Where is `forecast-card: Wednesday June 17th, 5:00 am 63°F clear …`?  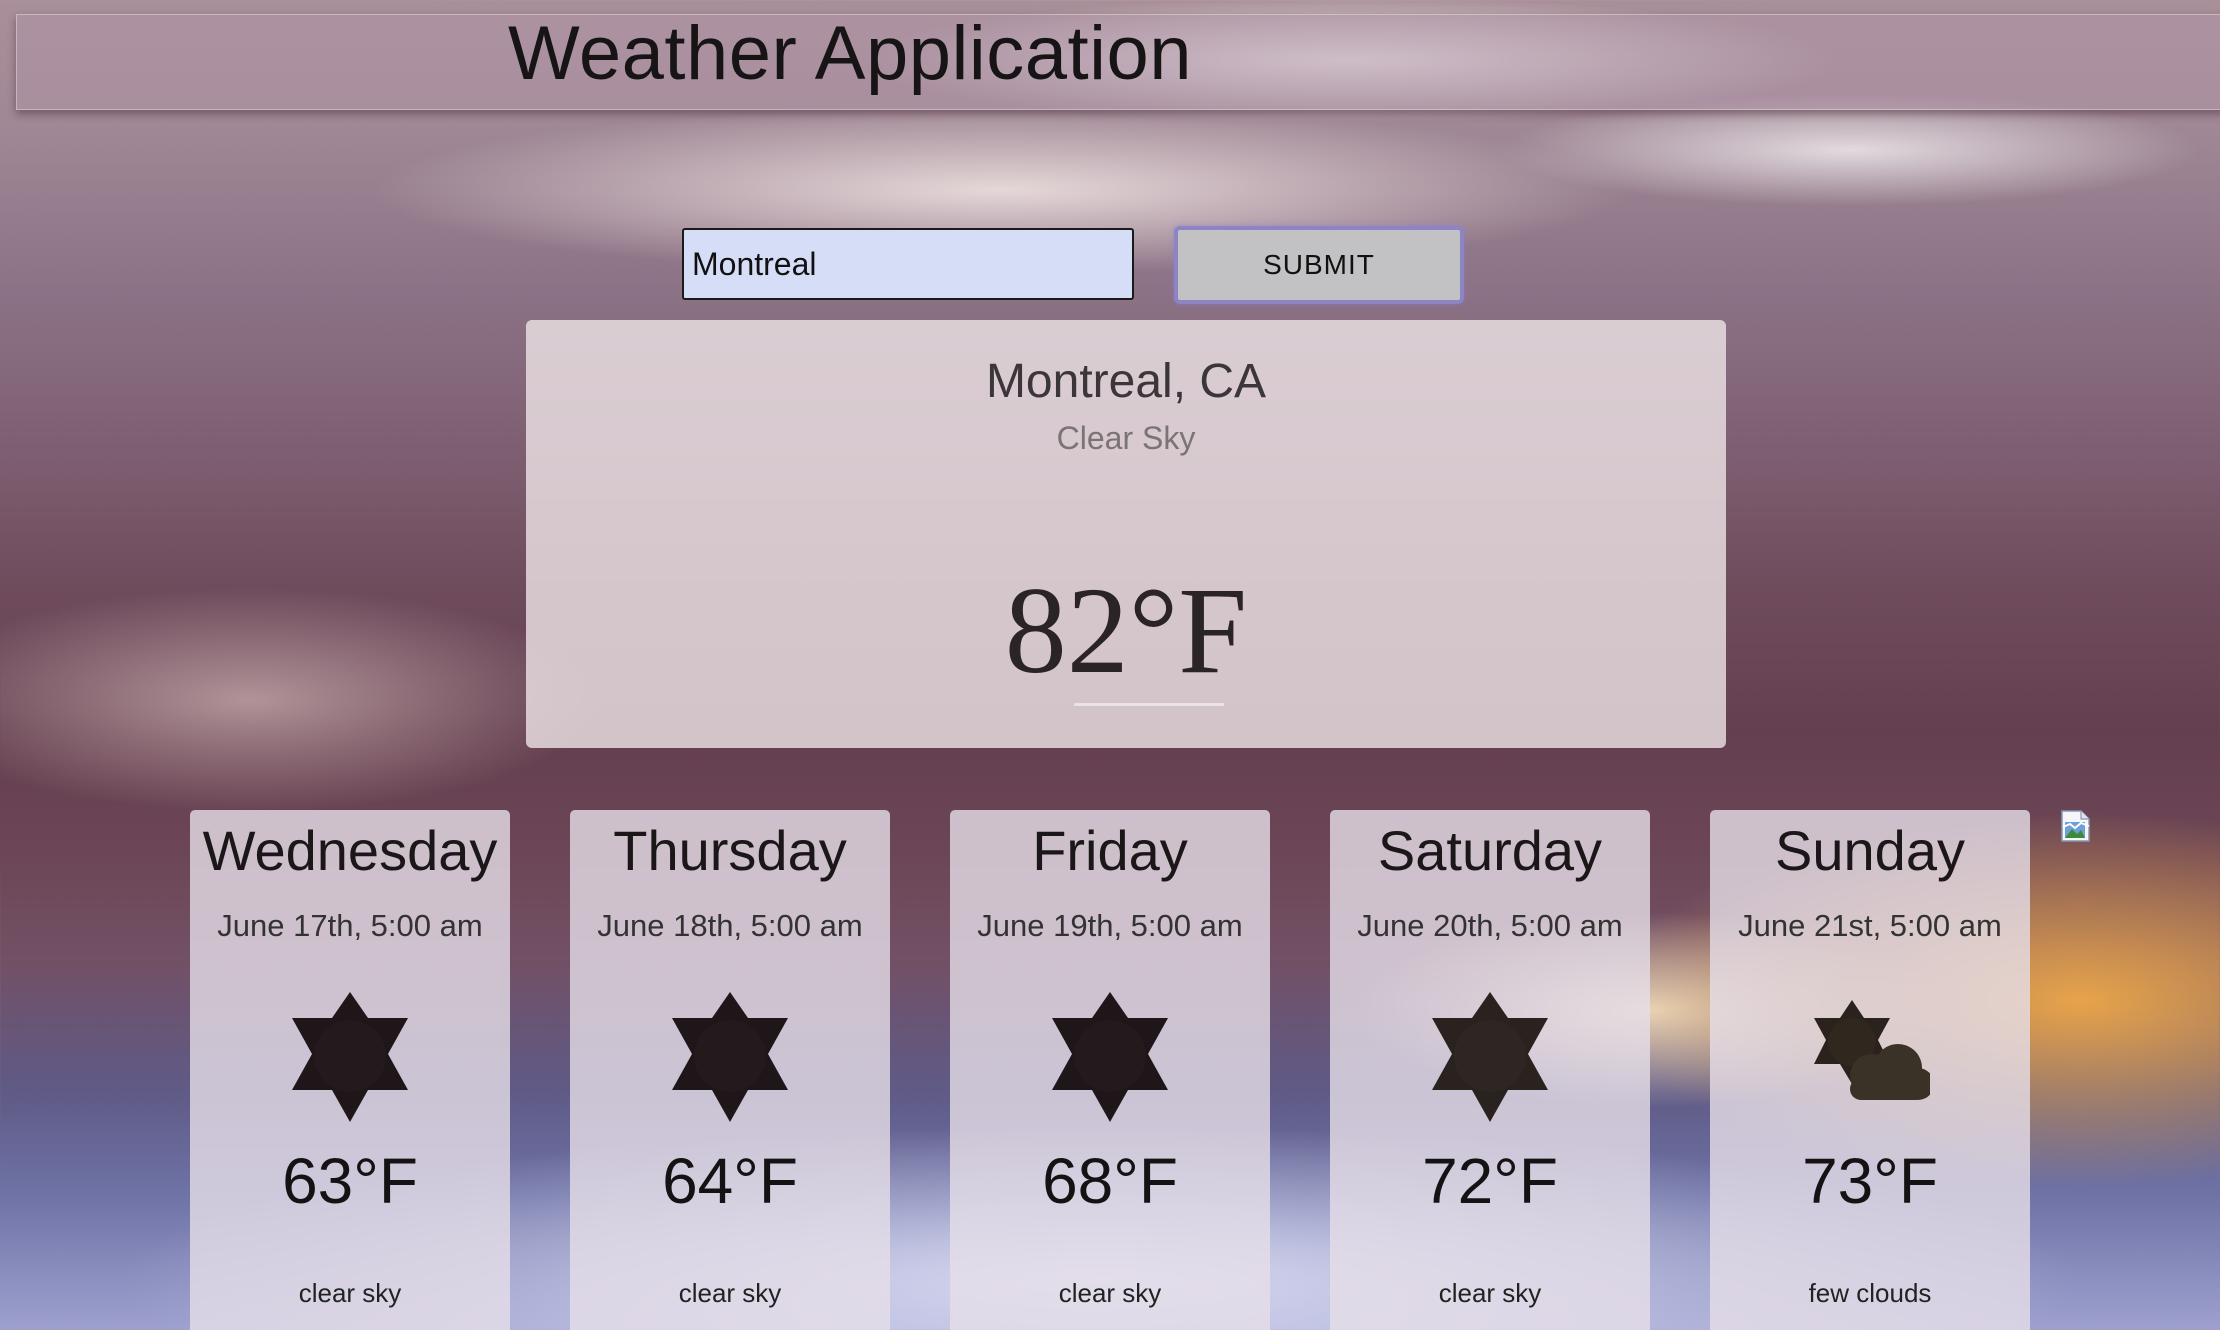 forecast-card: Wednesday June 17th, 5:00 am 63°F clear … is located at coordinates (350, 1070).